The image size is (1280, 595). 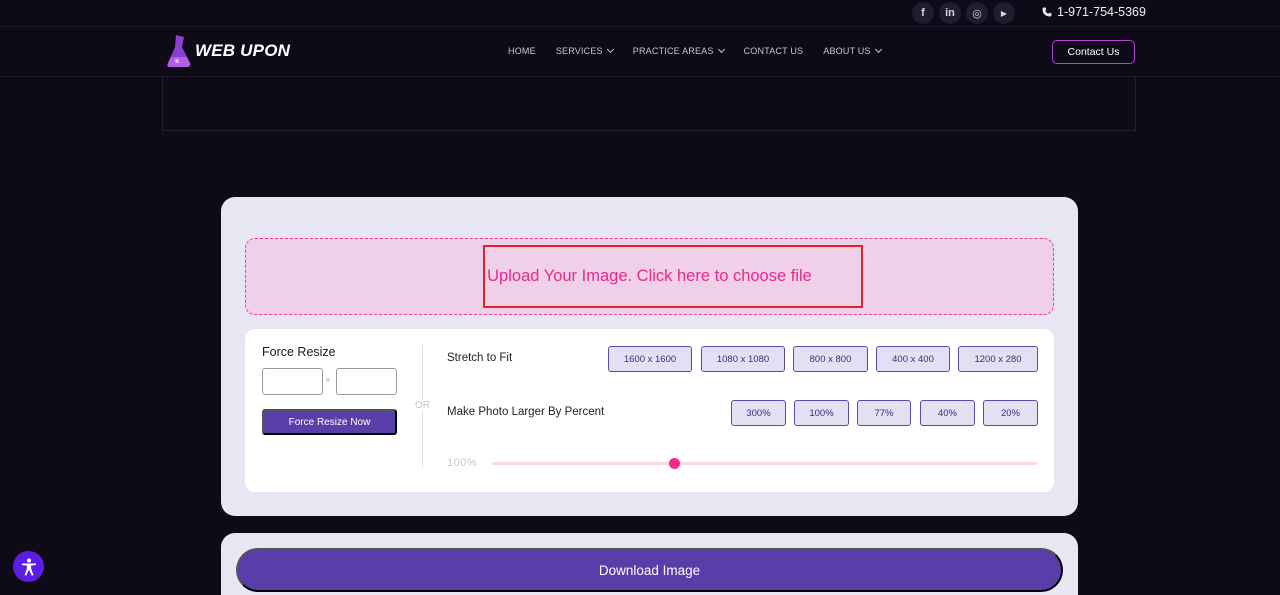 I want to click on larger-by-percent-label: Make Photo Larger By Percent, so click(x=526, y=412).